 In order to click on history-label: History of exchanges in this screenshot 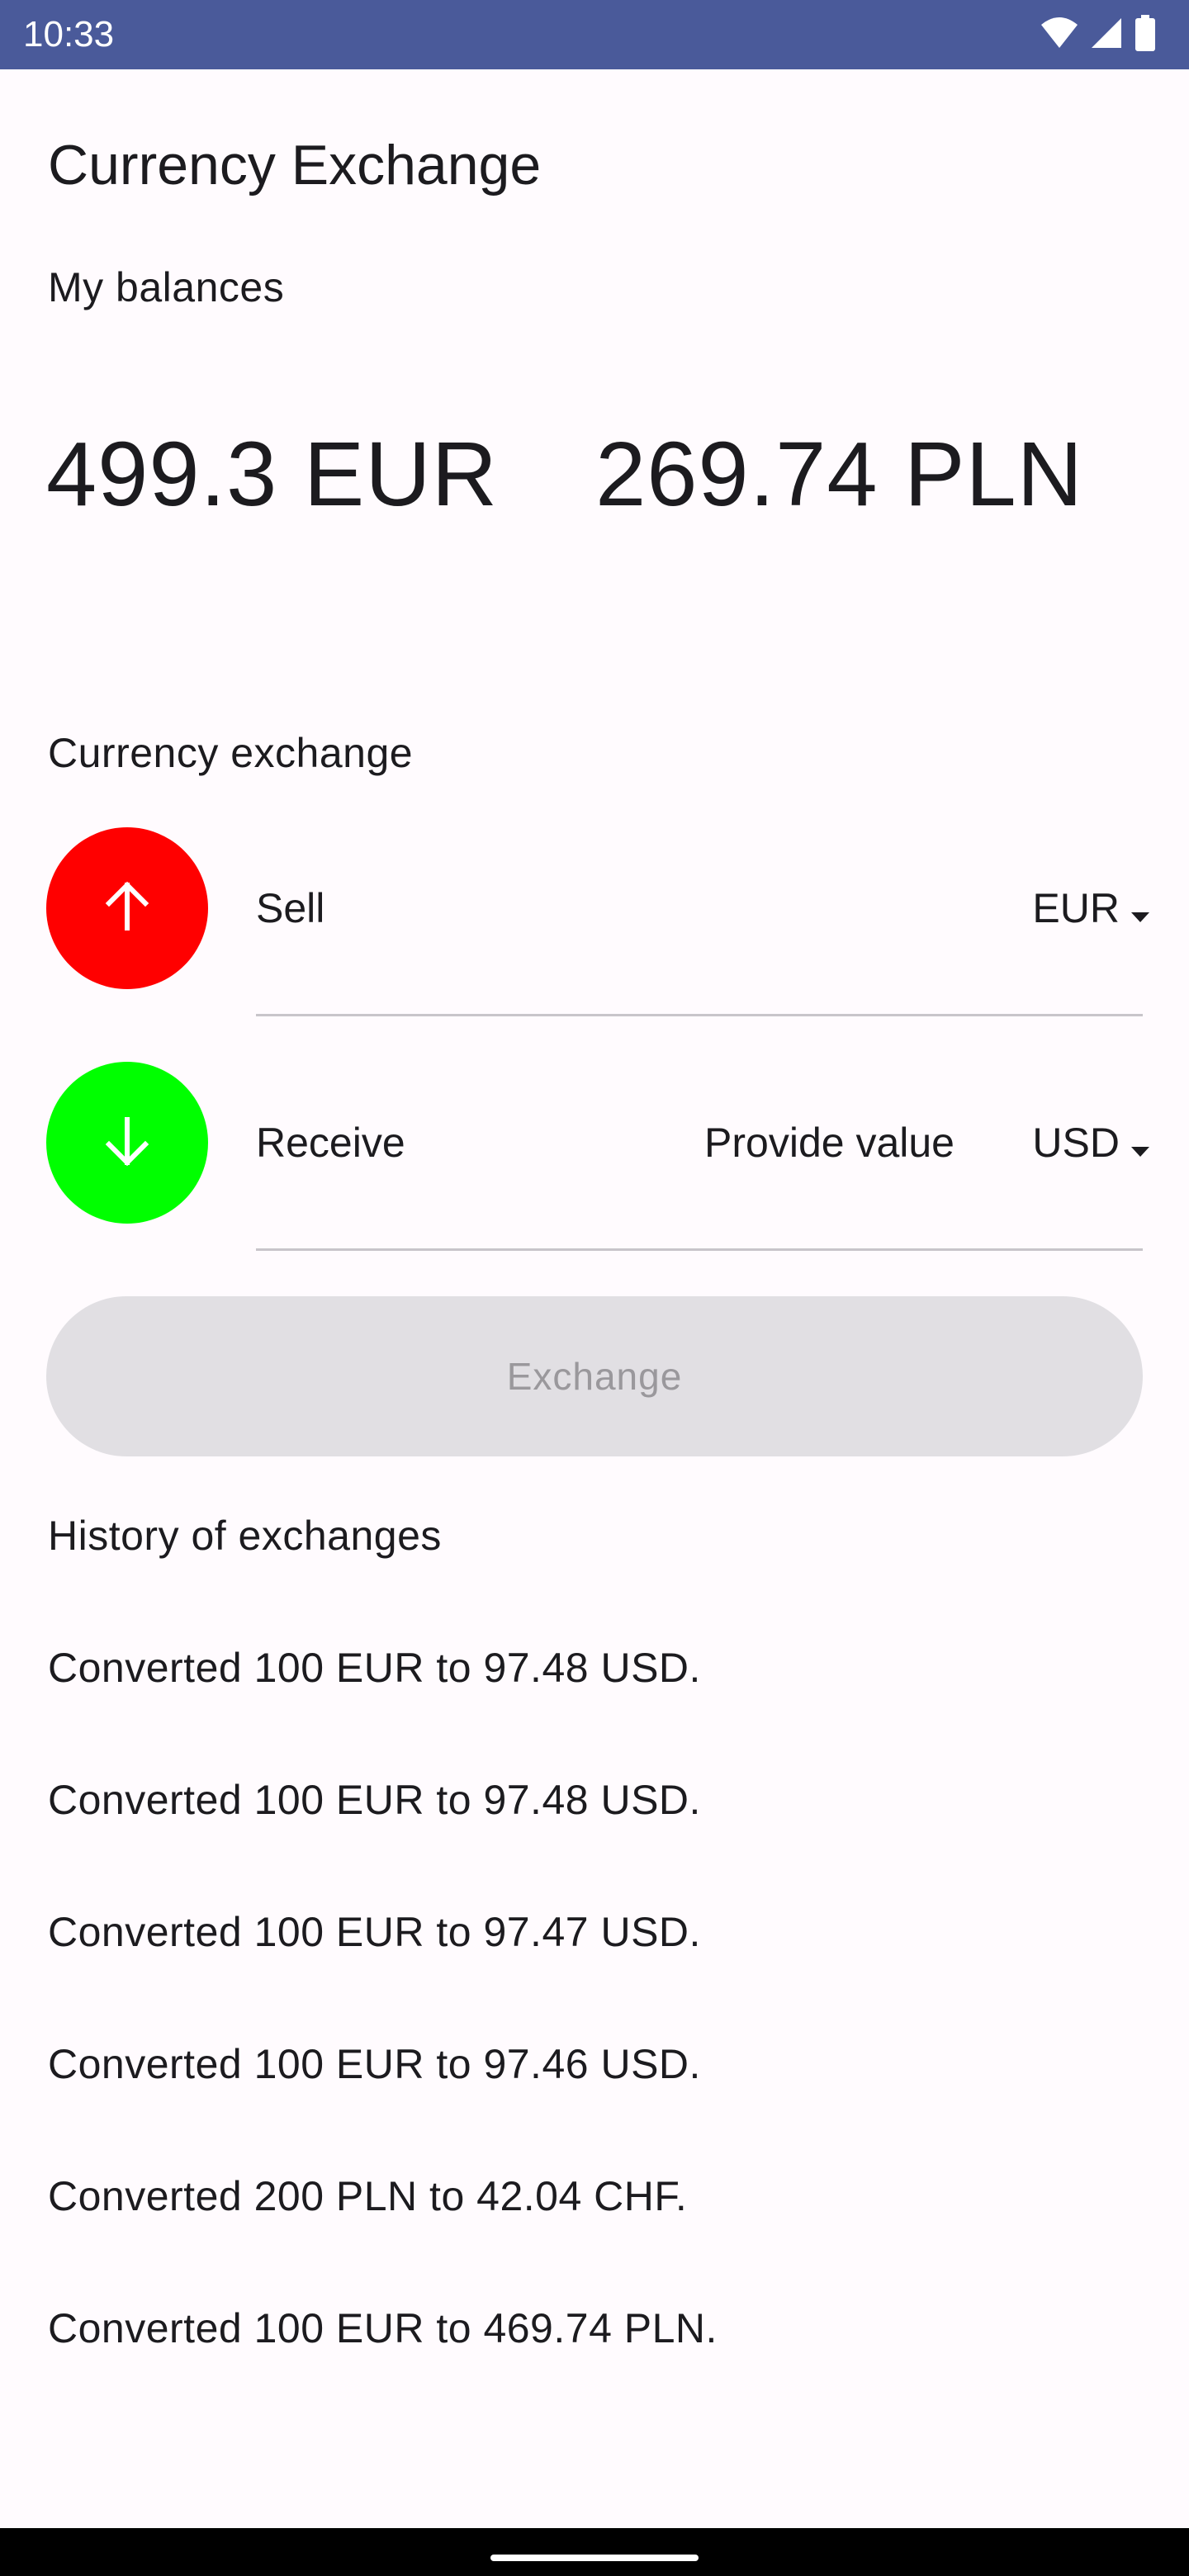, I will do `click(245, 1536)`.